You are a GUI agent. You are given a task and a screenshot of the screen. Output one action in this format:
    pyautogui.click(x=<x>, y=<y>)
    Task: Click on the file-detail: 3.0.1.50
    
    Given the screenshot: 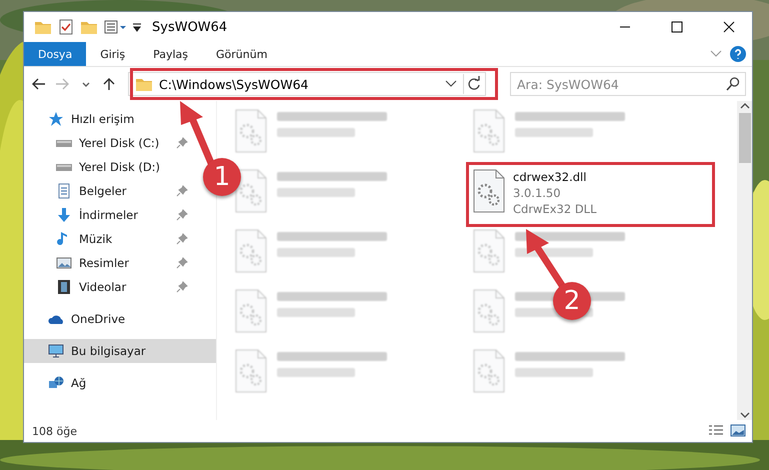 What is the action you would take?
    pyautogui.click(x=537, y=193)
    